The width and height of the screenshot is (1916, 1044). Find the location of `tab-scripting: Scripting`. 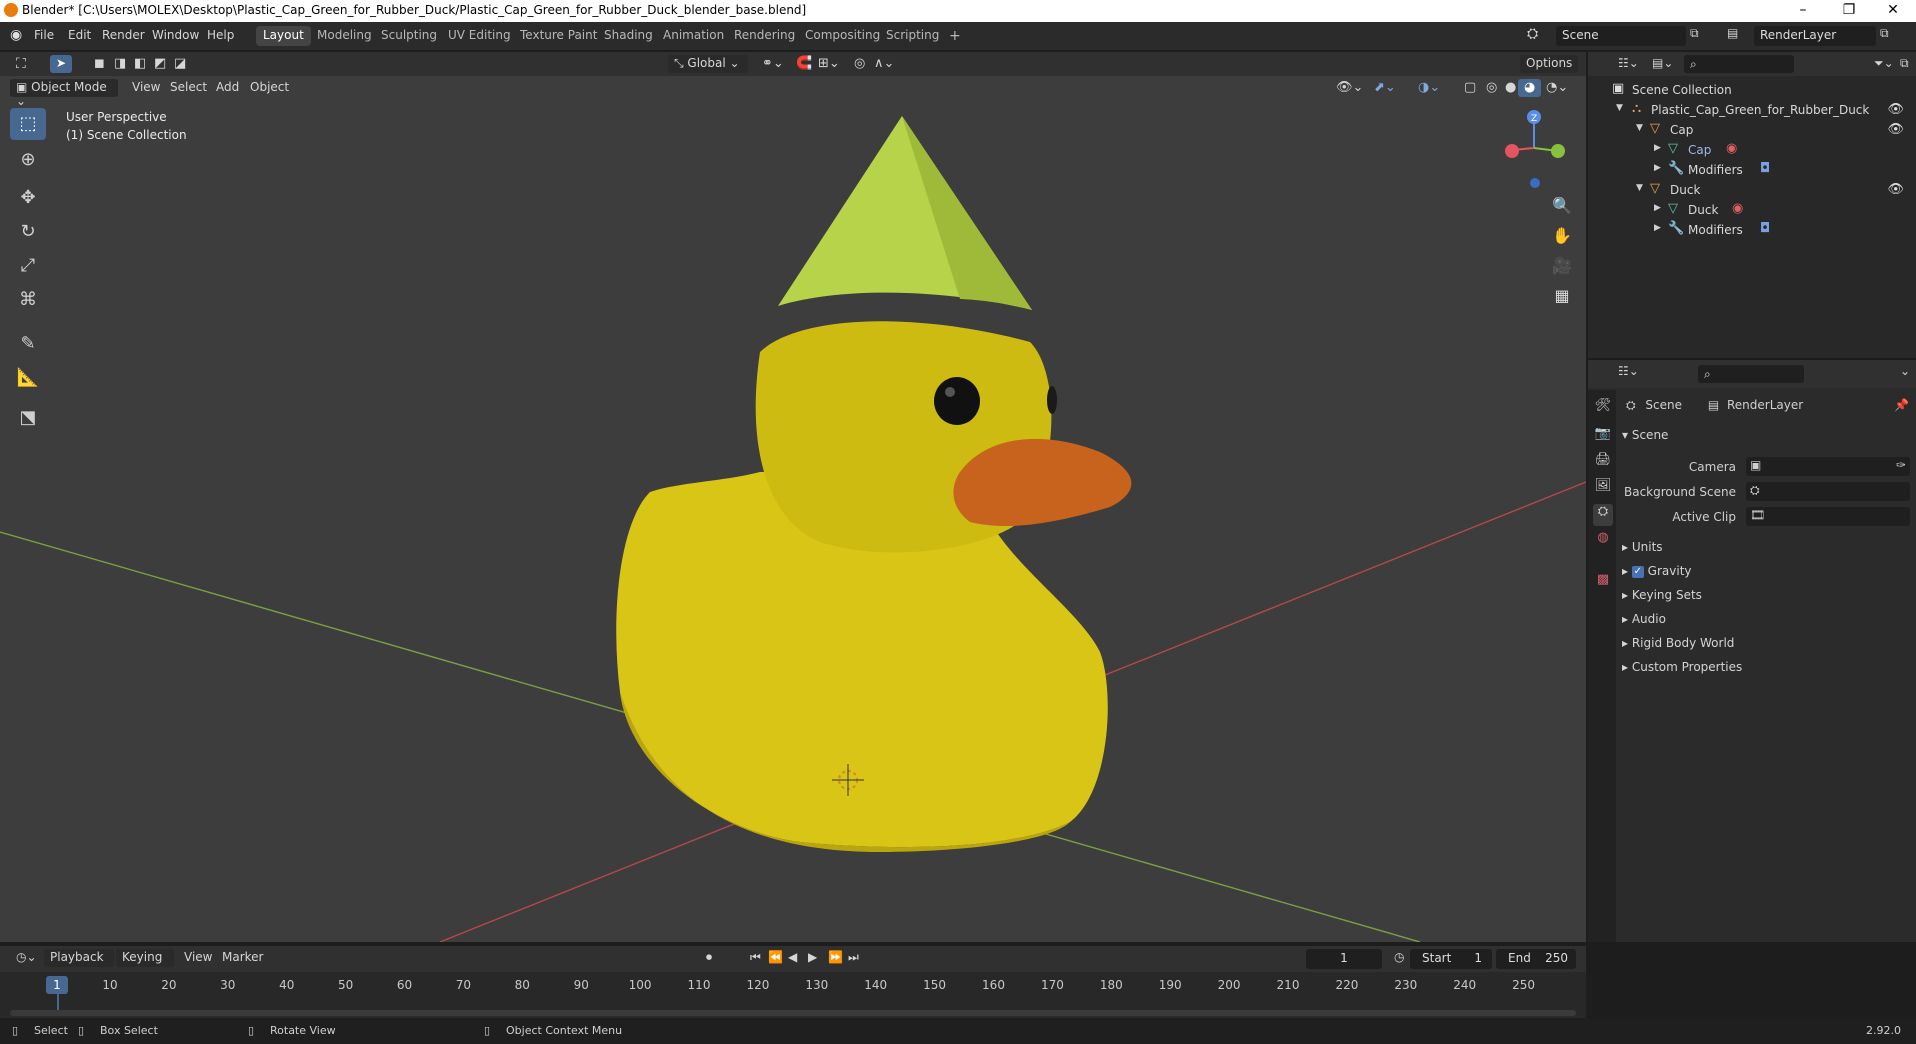

tab-scripting: Scripting is located at coordinates (912, 36).